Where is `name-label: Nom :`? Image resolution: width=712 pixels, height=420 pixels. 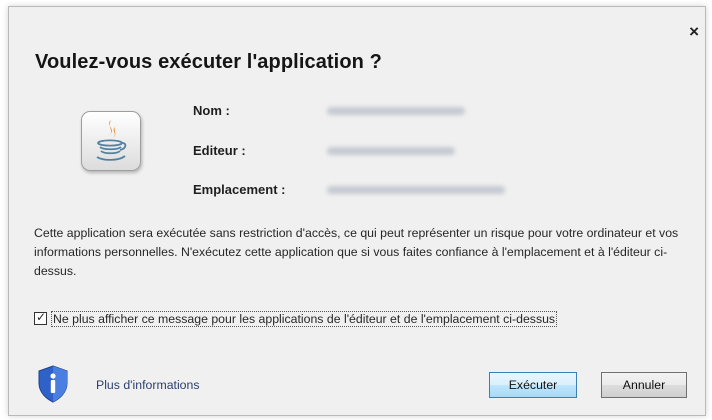 name-label: Nom : is located at coordinates (211, 110).